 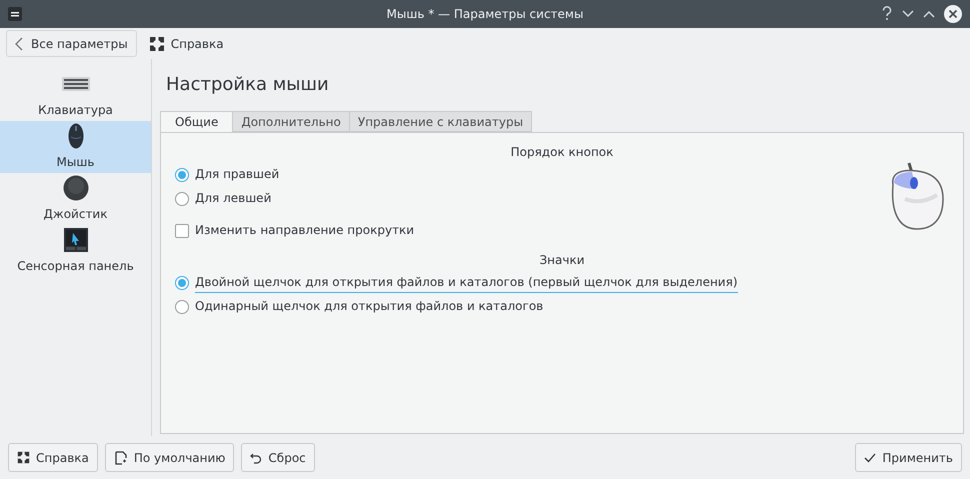 What do you see at coordinates (291, 121) in the screenshot?
I see `tab: Дополнительно` at bounding box center [291, 121].